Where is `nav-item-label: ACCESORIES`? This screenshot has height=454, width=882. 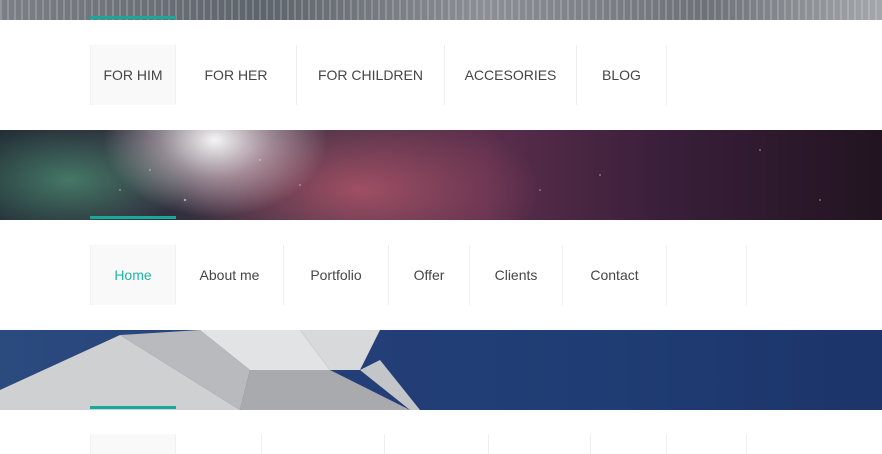
nav-item-label: ACCESORIES is located at coordinates (510, 75).